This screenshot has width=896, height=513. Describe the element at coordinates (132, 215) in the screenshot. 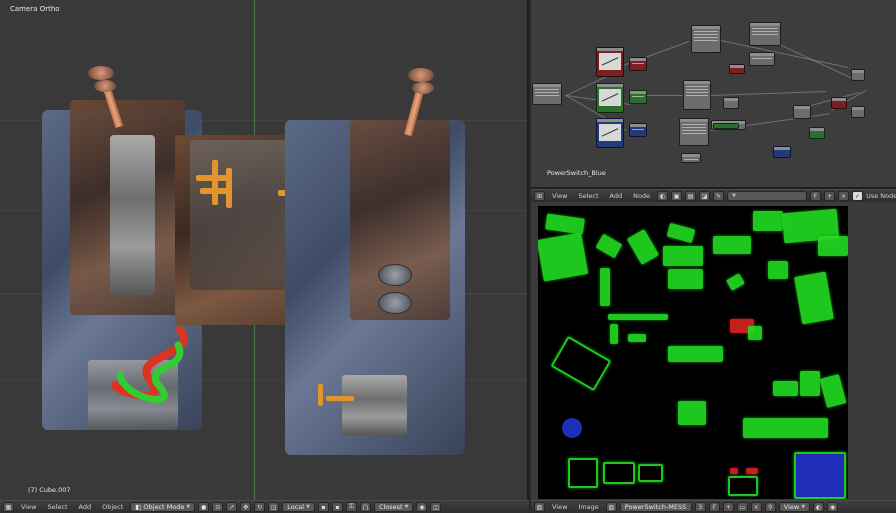

I see `left-steel-housing` at that location.